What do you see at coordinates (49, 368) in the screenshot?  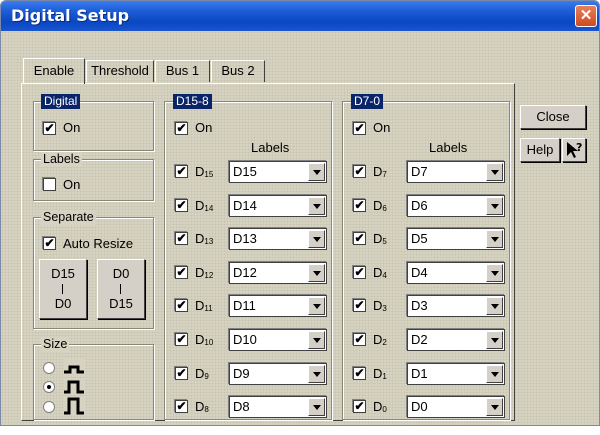 I see `size-small-radio` at bounding box center [49, 368].